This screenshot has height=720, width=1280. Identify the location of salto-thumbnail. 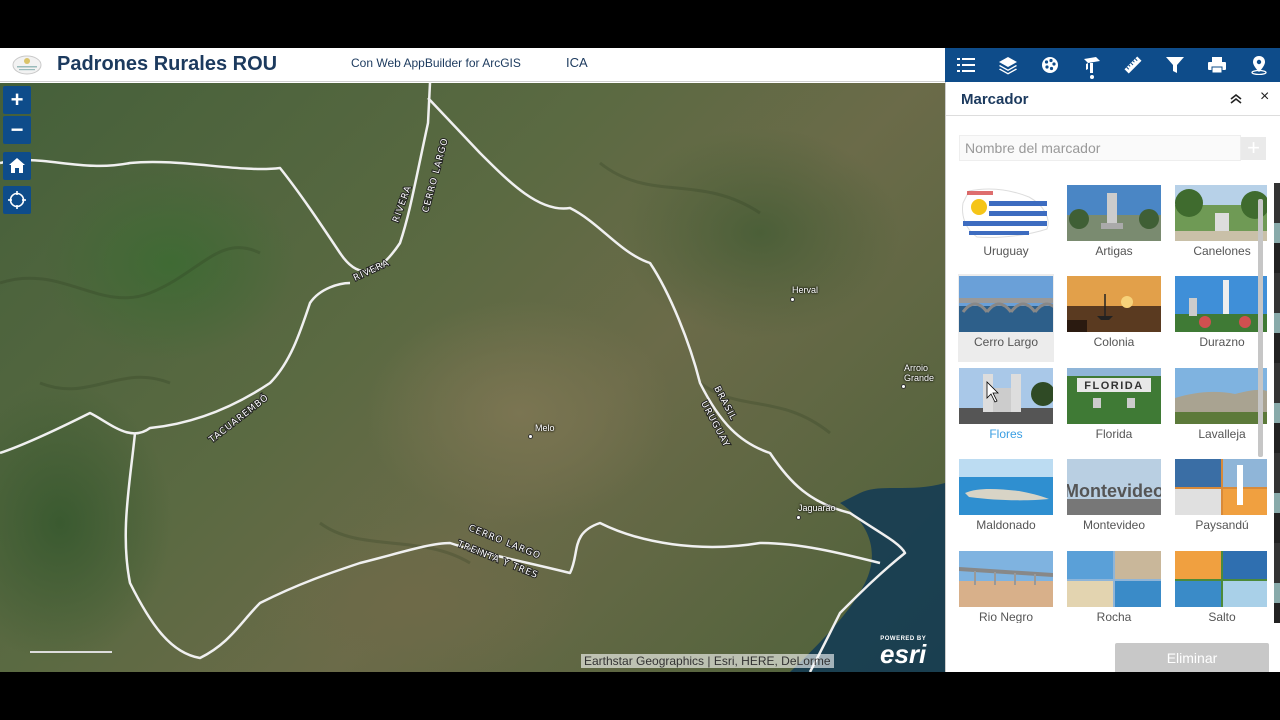
(1221, 579).